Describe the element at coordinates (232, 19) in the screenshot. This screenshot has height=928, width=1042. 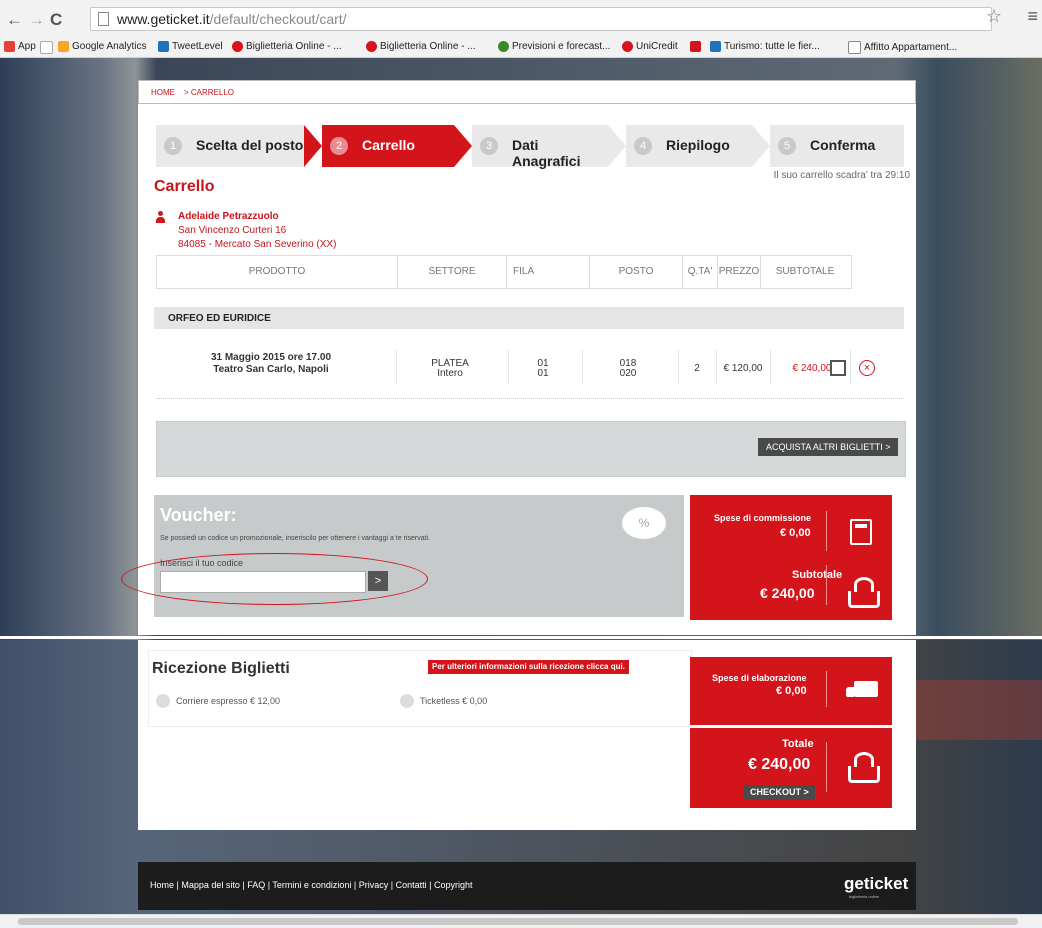
I see `url-text: www.geticket.it/default/checkout/cart/` at that location.